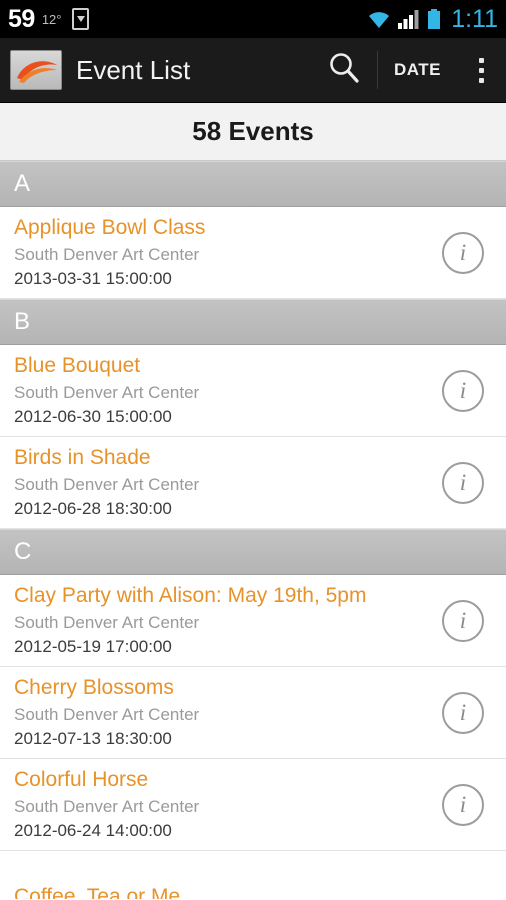 The width and height of the screenshot is (506, 900). I want to click on section-header: A, so click(253, 184).